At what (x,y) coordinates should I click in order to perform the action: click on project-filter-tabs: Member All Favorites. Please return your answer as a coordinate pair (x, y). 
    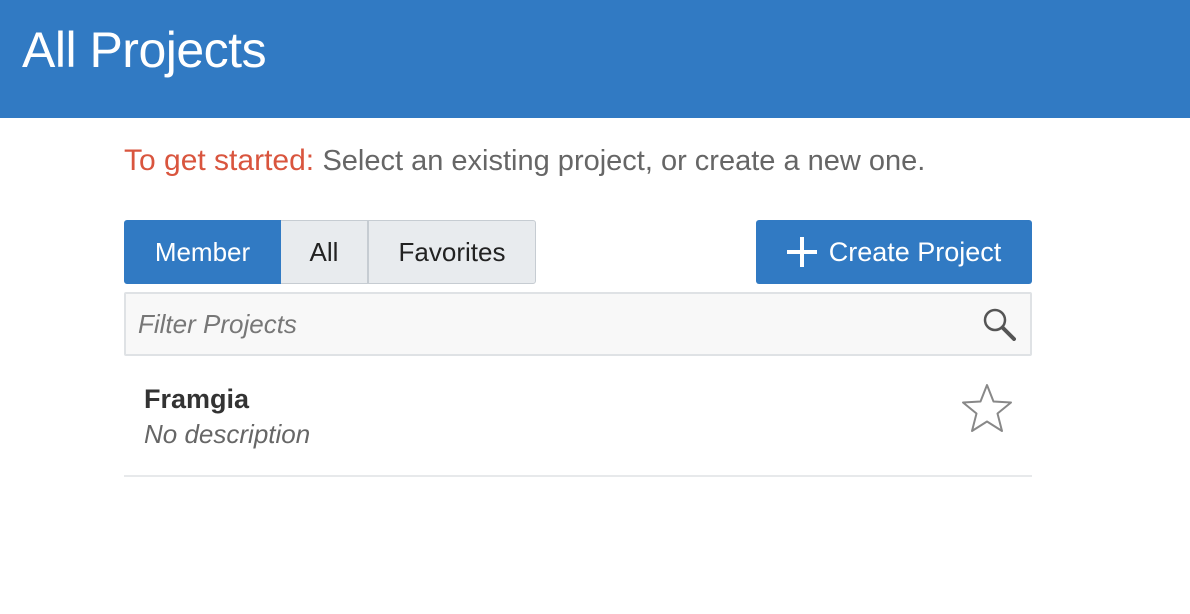
    Looking at the image, I should click on (330, 252).